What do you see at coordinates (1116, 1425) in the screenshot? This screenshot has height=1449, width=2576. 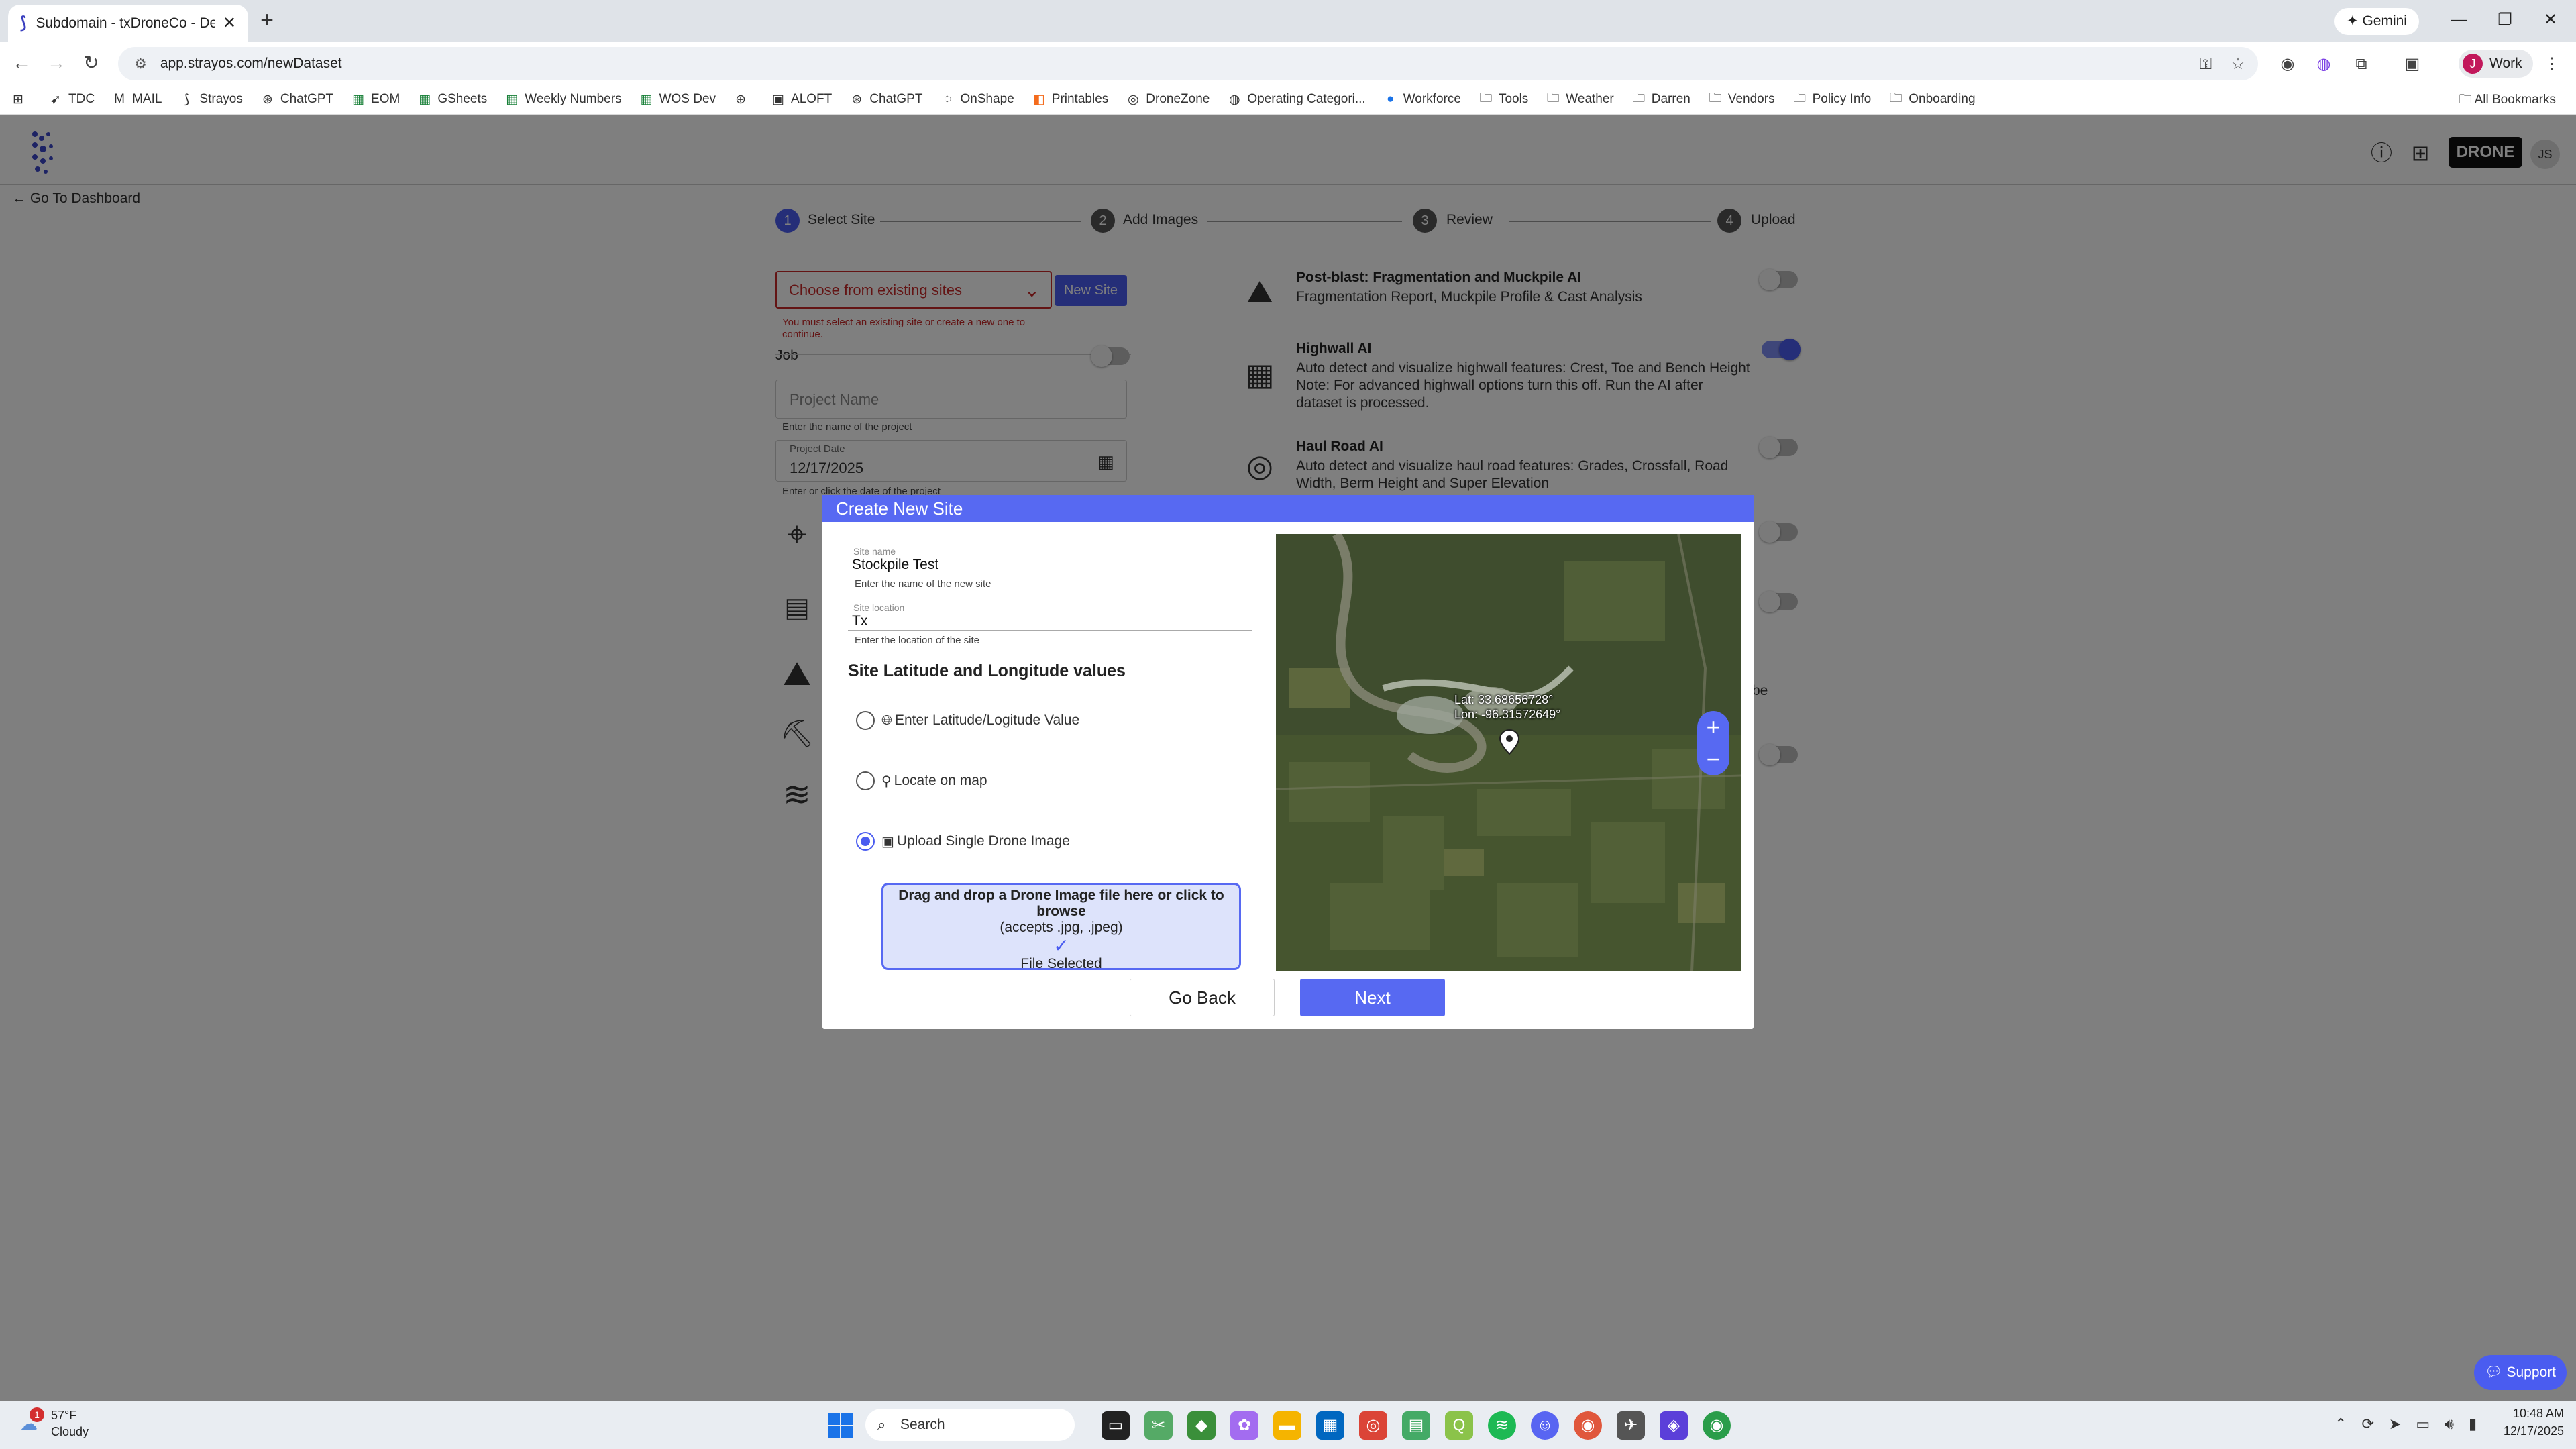 I see `task-view-icon: ▭` at bounding box center [1116, 1425].